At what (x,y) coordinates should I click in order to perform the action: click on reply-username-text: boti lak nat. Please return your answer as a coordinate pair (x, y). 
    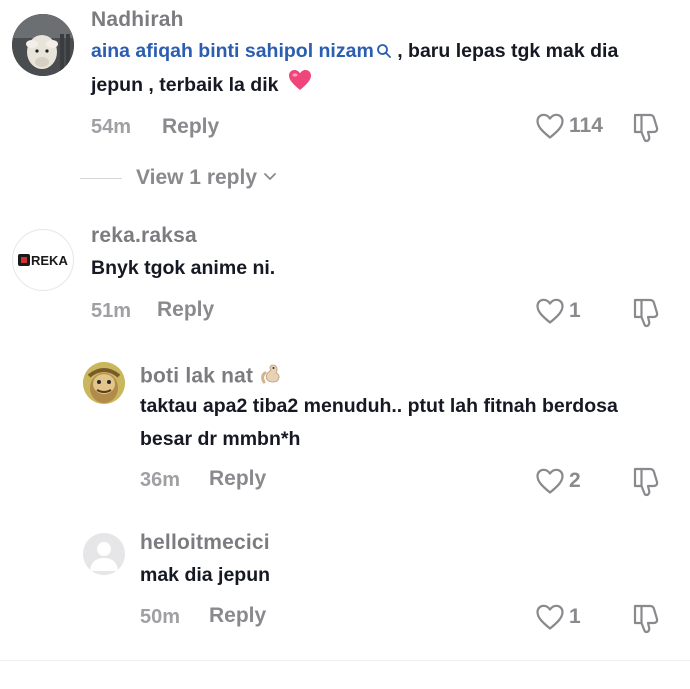
    Looking at the image, I should click on (197, 376).